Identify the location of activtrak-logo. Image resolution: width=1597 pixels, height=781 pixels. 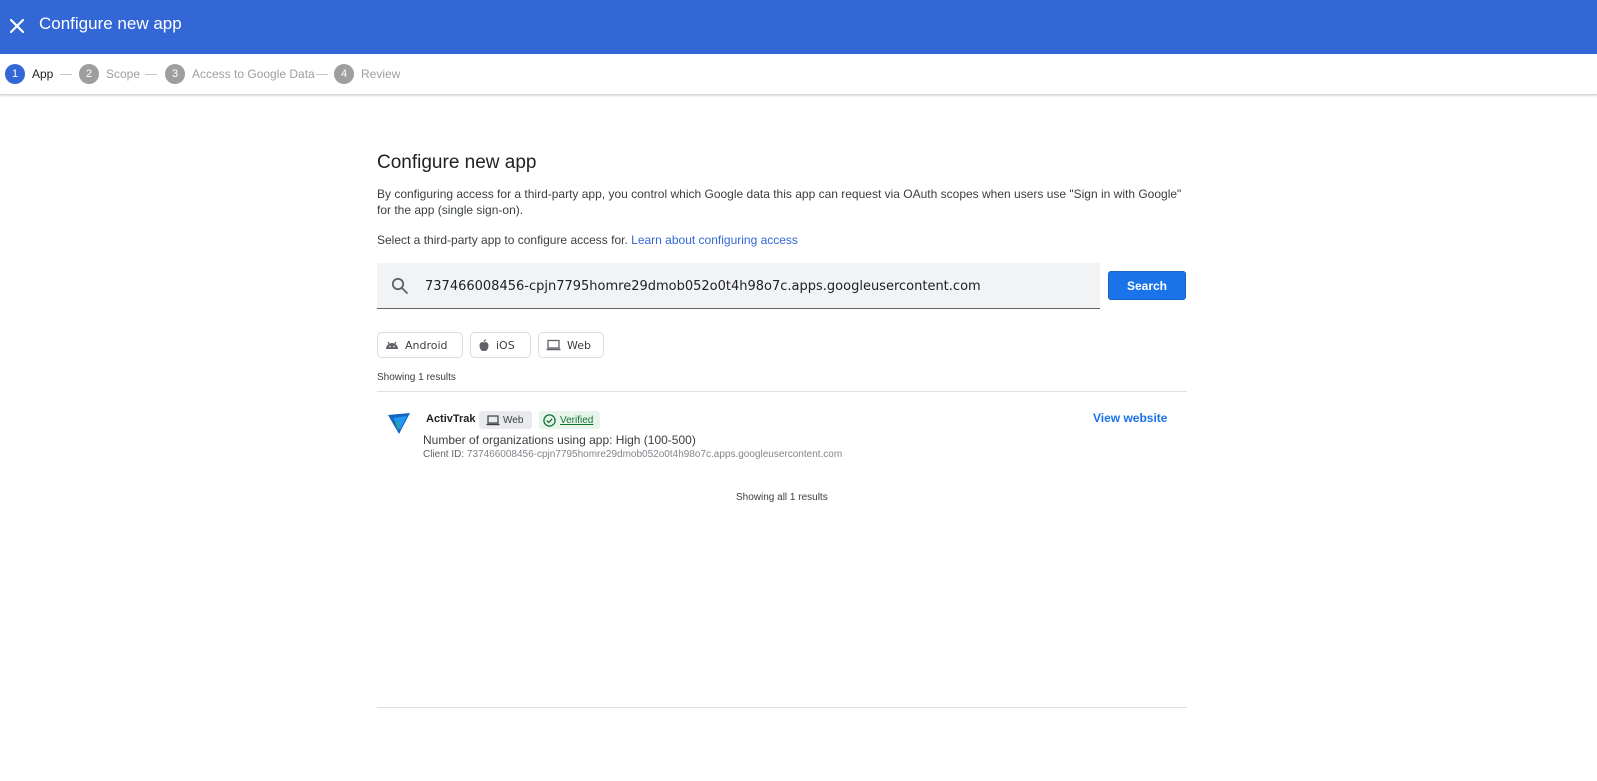
(399, 423).